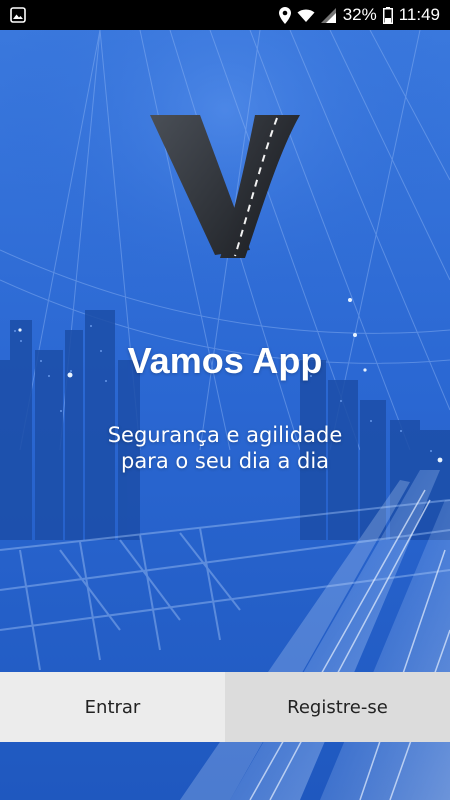 The image size is (450, 800). Describe the element at coordinates (419, 14) in the screenshot. I see `clock: 11:49` at that location.